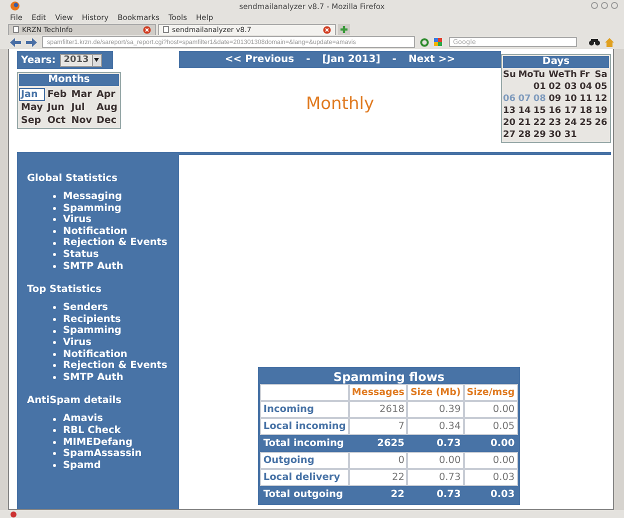  I want to click on sidebar-link: SpamAssassin, so click(102, 454).